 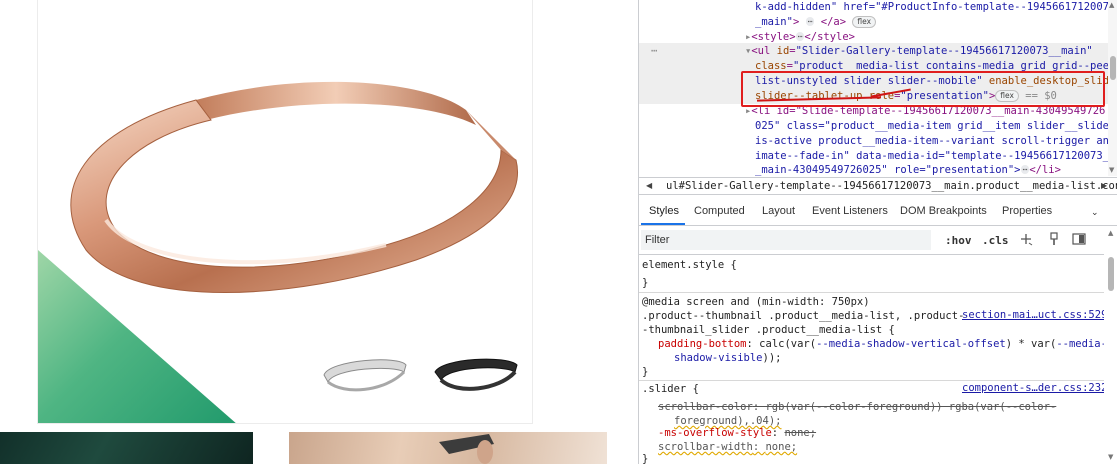 What do you see at coordinates (923, 89) in the screenshot?
I see `red-annotation-box` at bounding box center [923, 89].